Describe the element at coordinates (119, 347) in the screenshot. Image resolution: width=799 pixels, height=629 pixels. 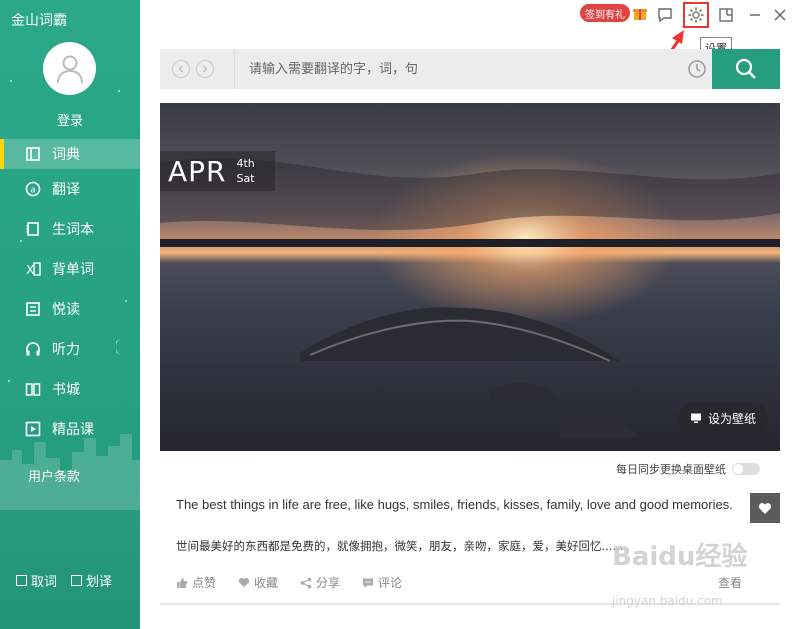
I see `moon-icon` at that location.